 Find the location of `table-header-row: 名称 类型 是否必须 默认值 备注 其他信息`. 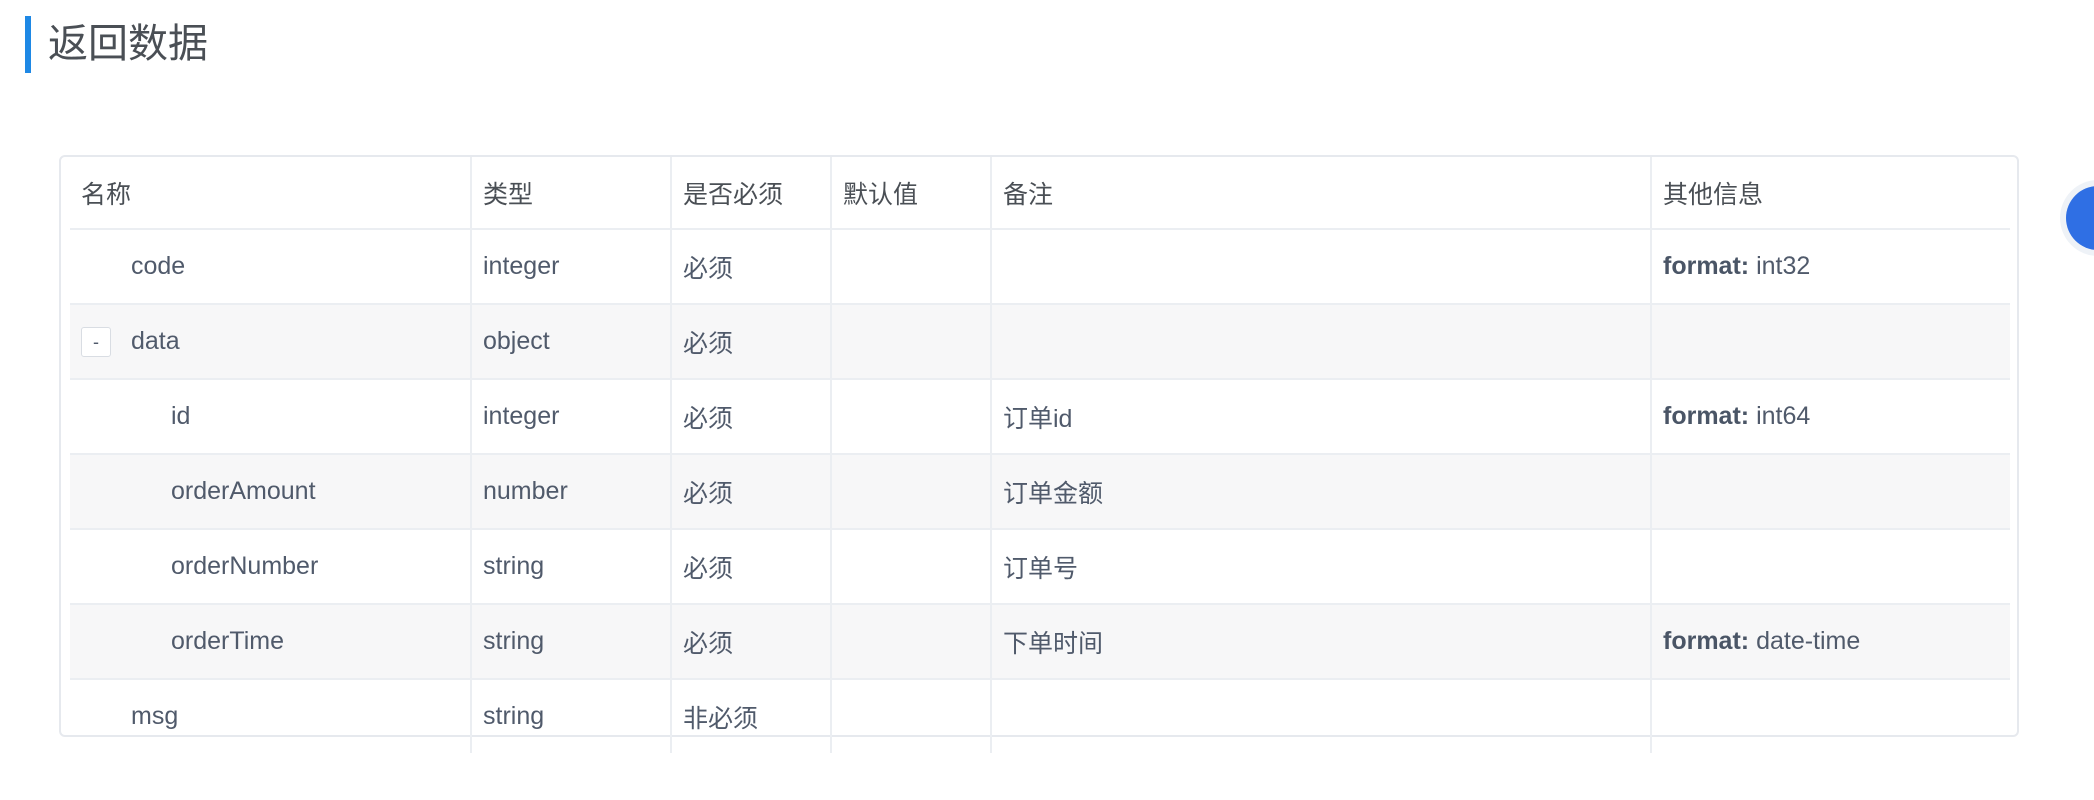

table-header-row: 名称 类型 是否必须 默认值 备注 其他信息 is located at coordinates (1040, 193).